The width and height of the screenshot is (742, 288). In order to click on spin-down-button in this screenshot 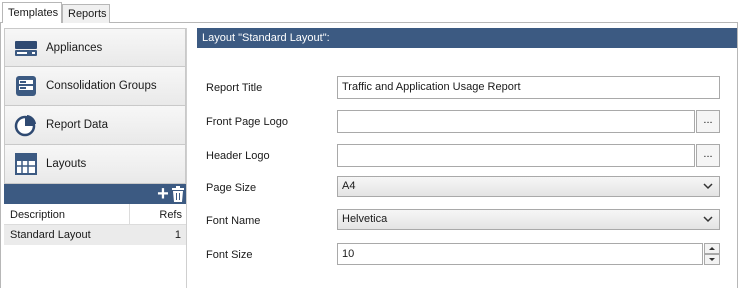, I will do `click(712, 259)`.